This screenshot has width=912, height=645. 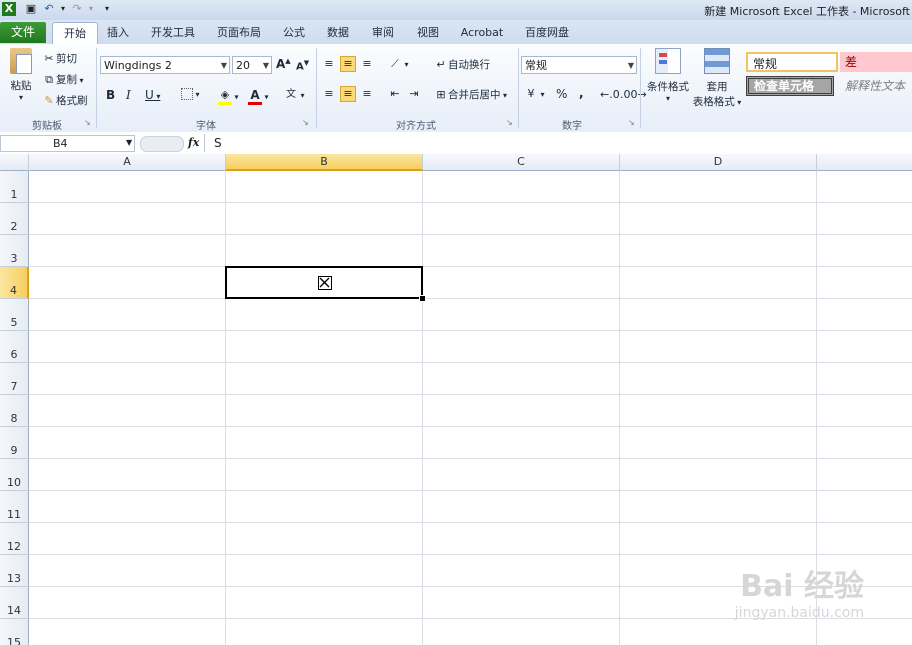 I want to click on wrap-text-button: ↵ 自动换行, so click(x=462, y=64).